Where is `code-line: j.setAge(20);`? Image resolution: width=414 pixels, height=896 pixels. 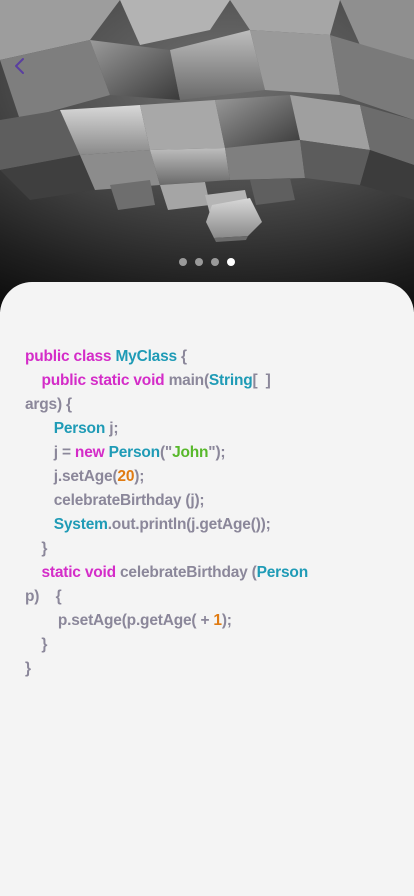 code-line: j.setAge(20); is located at coordinates (166, 477).